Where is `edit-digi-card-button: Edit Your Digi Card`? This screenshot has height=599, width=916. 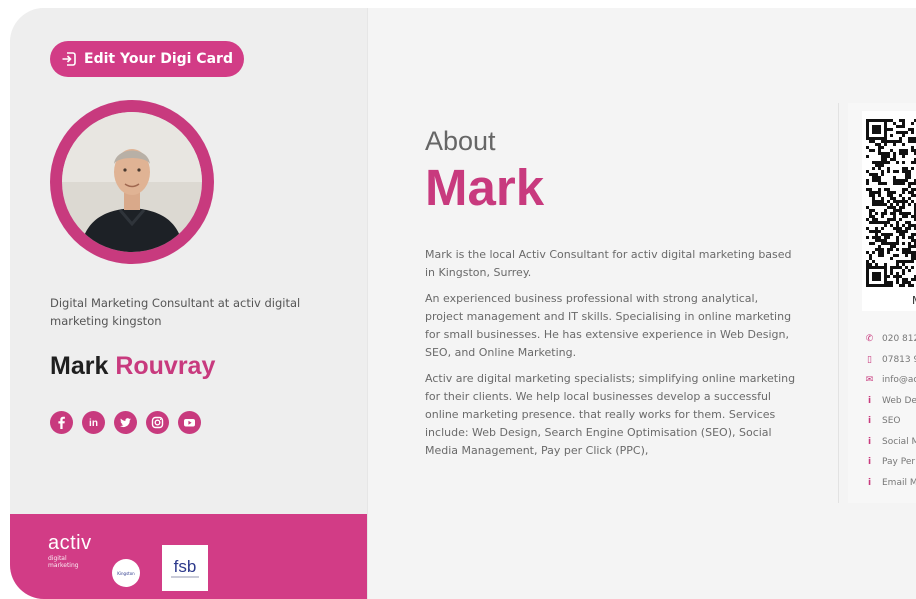 edit-digi-card-button: Edit Your Digi Card is located at coordinates (147, 59).